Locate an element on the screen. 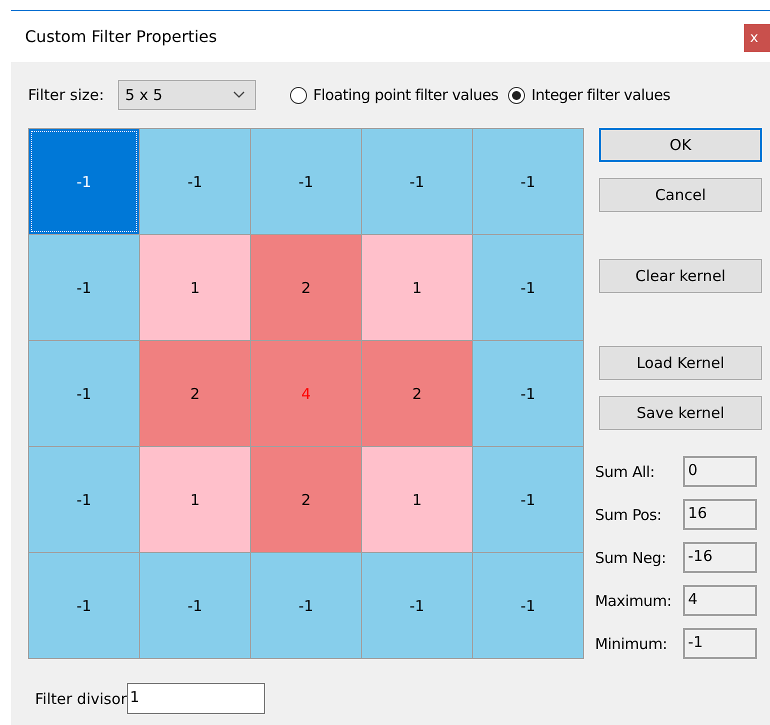  dialog-button: Save kernel is located at coordinates (680, 413).